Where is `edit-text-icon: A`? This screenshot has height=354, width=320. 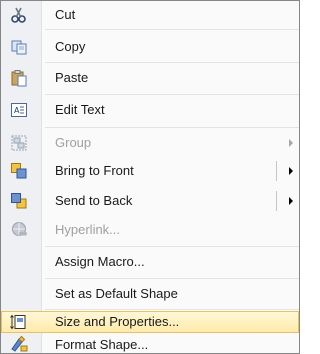
edit-text-icon: A is located at coordinates (19, 110).